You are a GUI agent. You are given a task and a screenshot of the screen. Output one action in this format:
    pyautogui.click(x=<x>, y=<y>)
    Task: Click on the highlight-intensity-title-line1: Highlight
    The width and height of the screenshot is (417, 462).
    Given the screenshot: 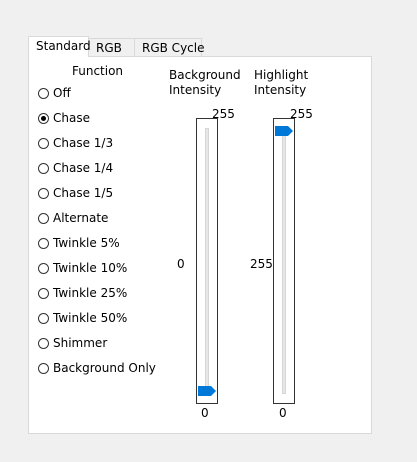 What is the action you would take?
    pyautogui.click(x=281, y=75)
    